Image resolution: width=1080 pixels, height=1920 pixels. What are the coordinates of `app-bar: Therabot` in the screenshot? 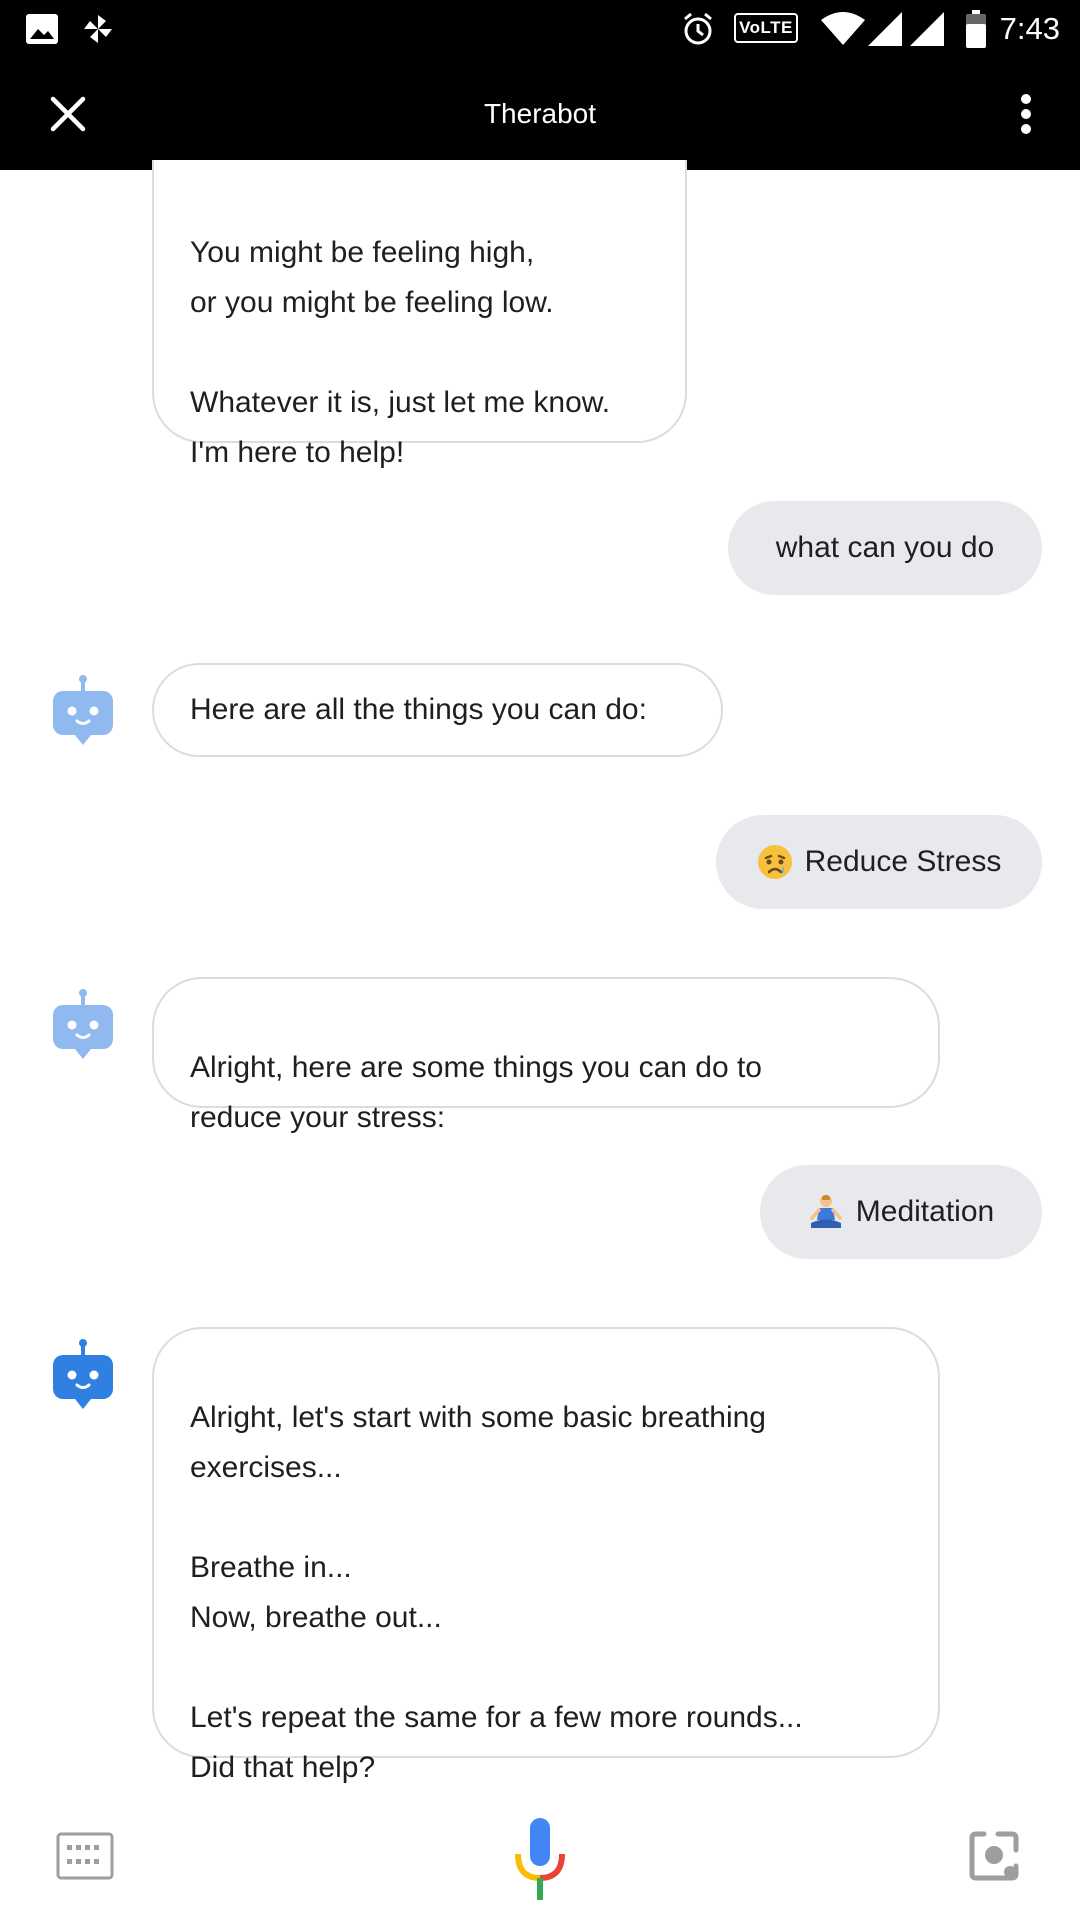 It's located at (540, 114).